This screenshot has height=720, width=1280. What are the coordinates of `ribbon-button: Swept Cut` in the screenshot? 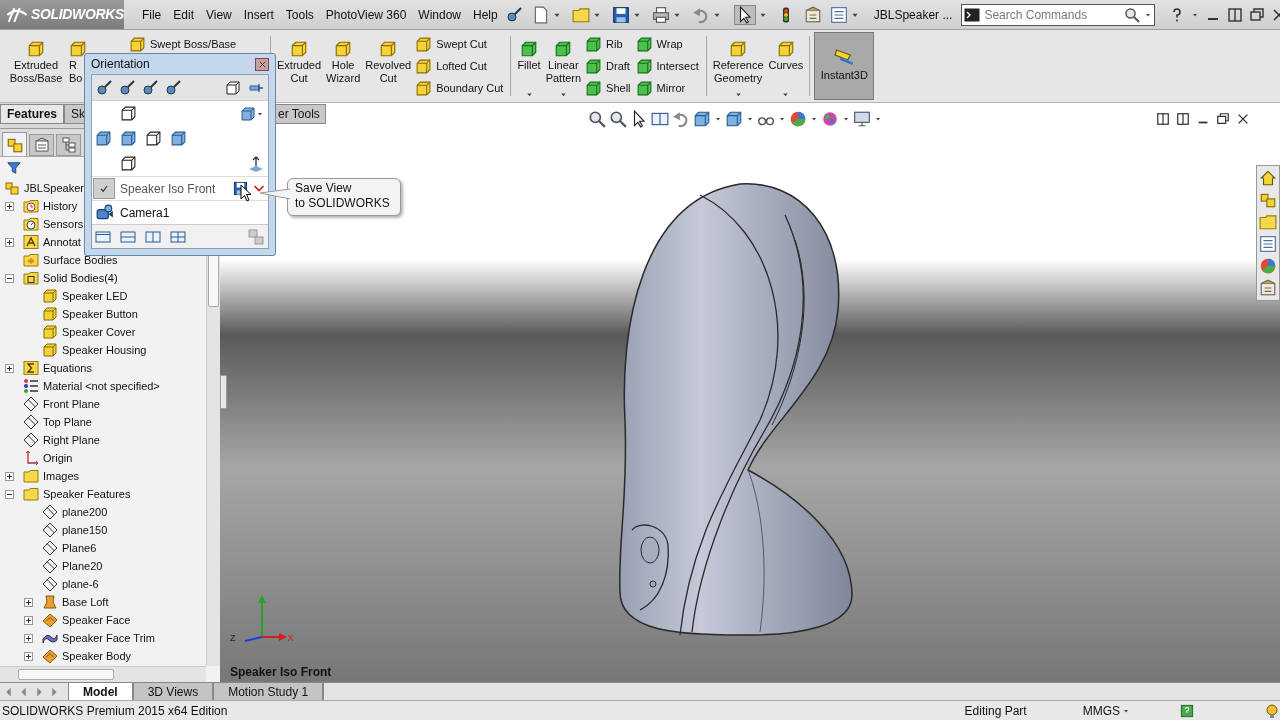 It's located at (460, 44).